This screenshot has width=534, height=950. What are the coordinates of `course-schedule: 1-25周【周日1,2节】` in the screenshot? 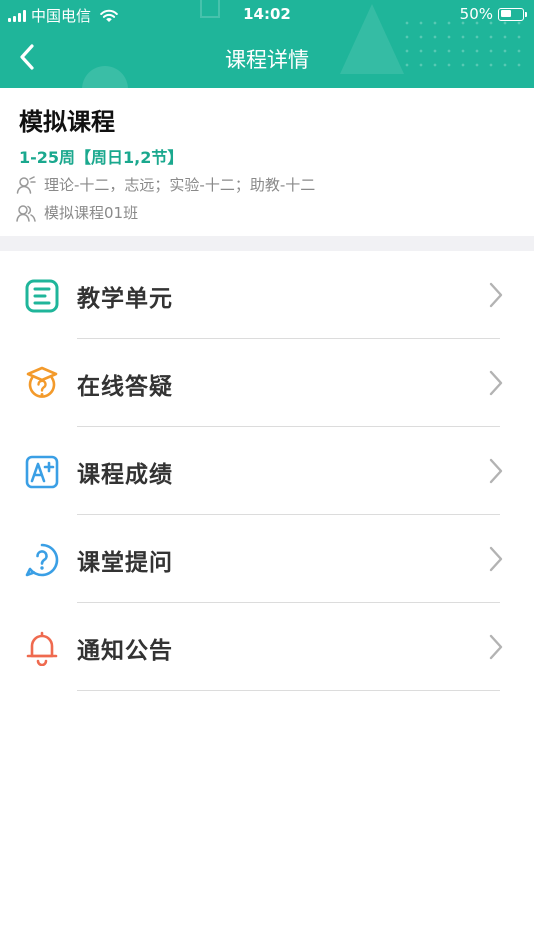 It's located at (101, 157).